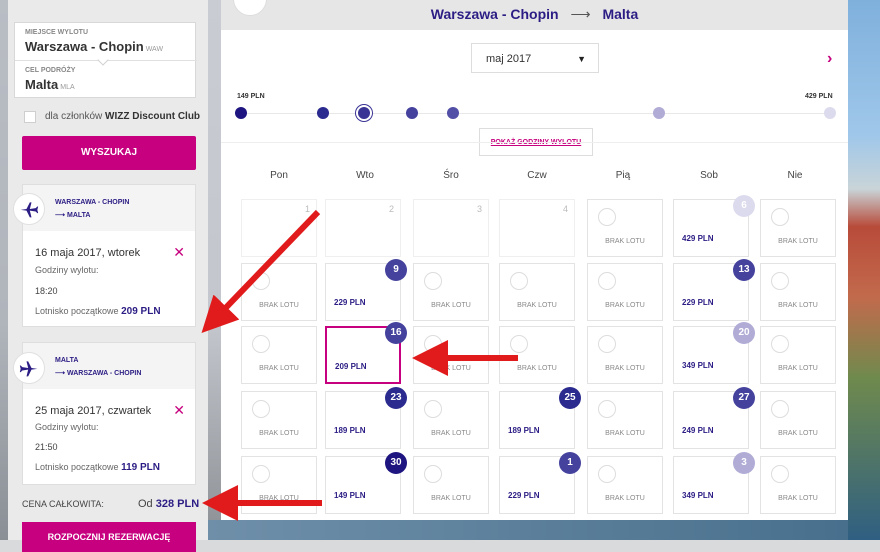 This screenshot has height=552, width=880. What do you see at coordinates (42, 84) in the screenshot?
I see `dest-value: Malta` at bounding box center [42, 84].